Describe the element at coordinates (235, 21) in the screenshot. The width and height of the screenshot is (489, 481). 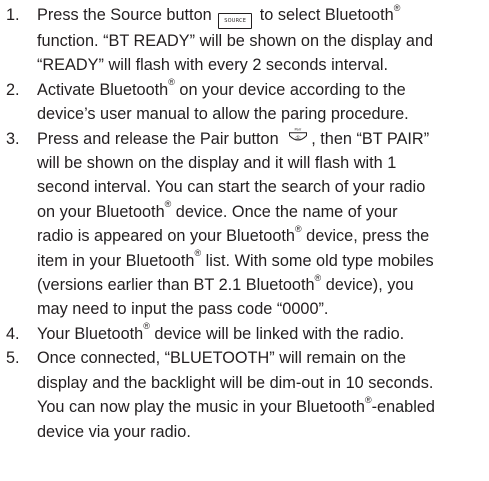
I see `source-button-icon: SOURCE` at that location.